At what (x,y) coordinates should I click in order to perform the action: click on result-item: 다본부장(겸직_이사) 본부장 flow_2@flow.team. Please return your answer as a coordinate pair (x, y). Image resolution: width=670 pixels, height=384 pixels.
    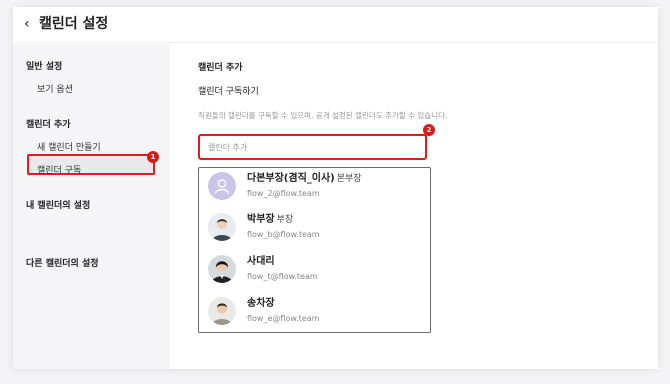
    Looking at the image, I should click on (314, 188).